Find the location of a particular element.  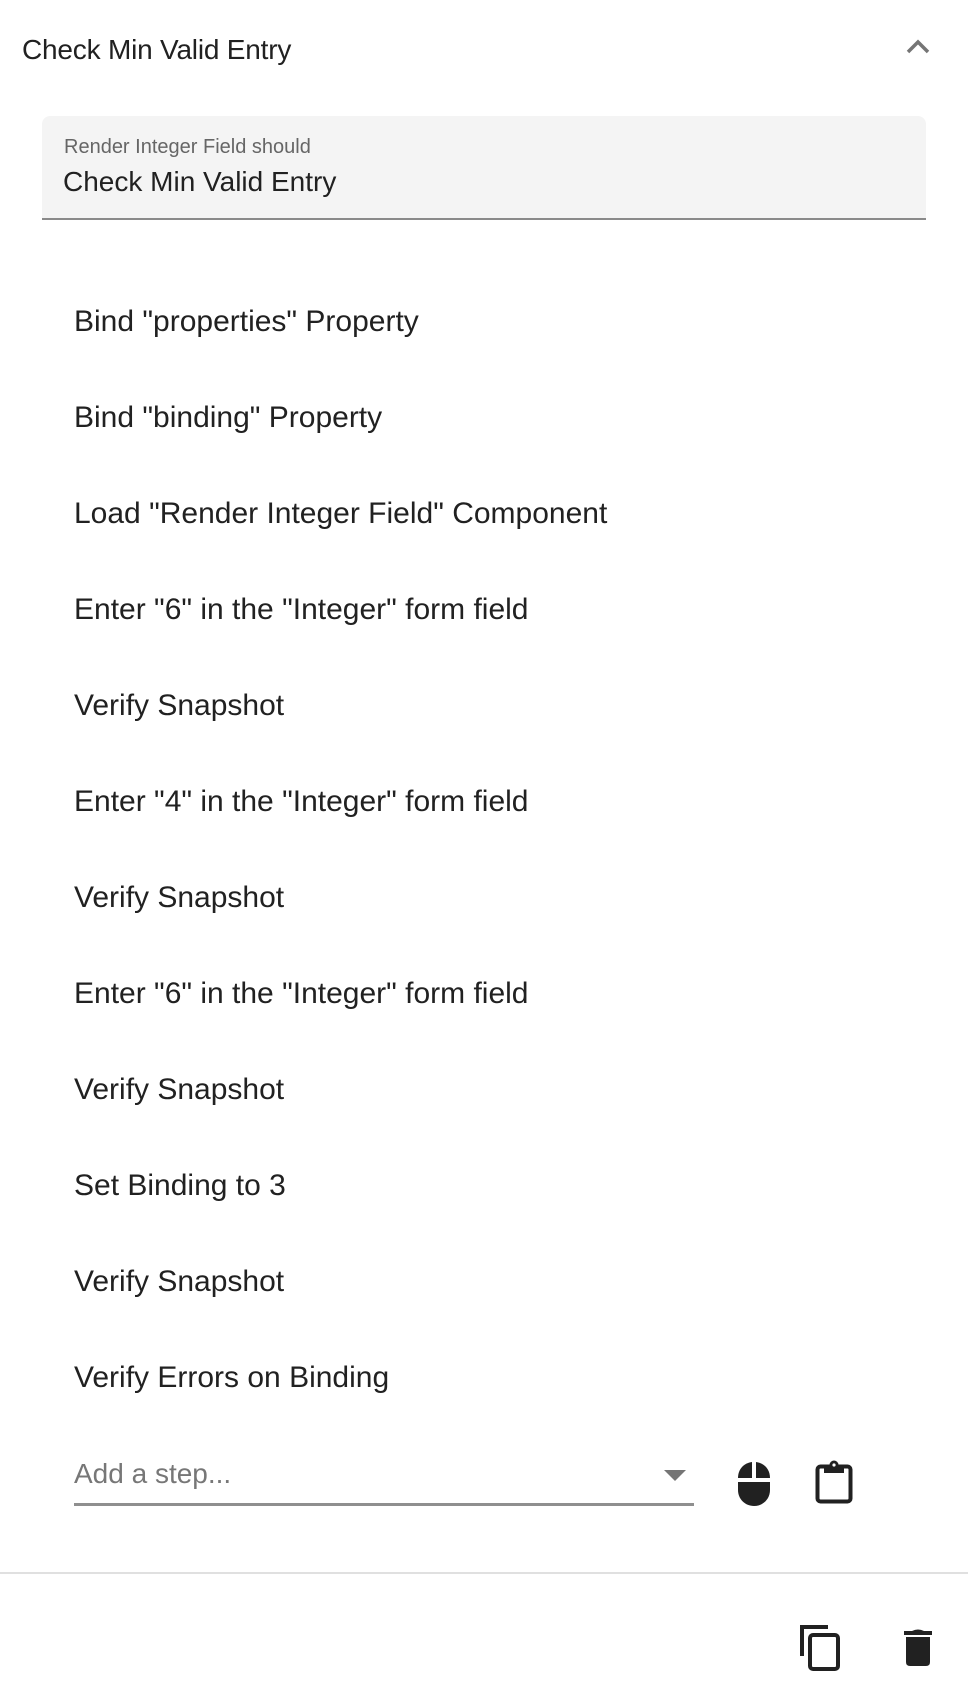

mouse-icon is located at coordinates (754, 1484).